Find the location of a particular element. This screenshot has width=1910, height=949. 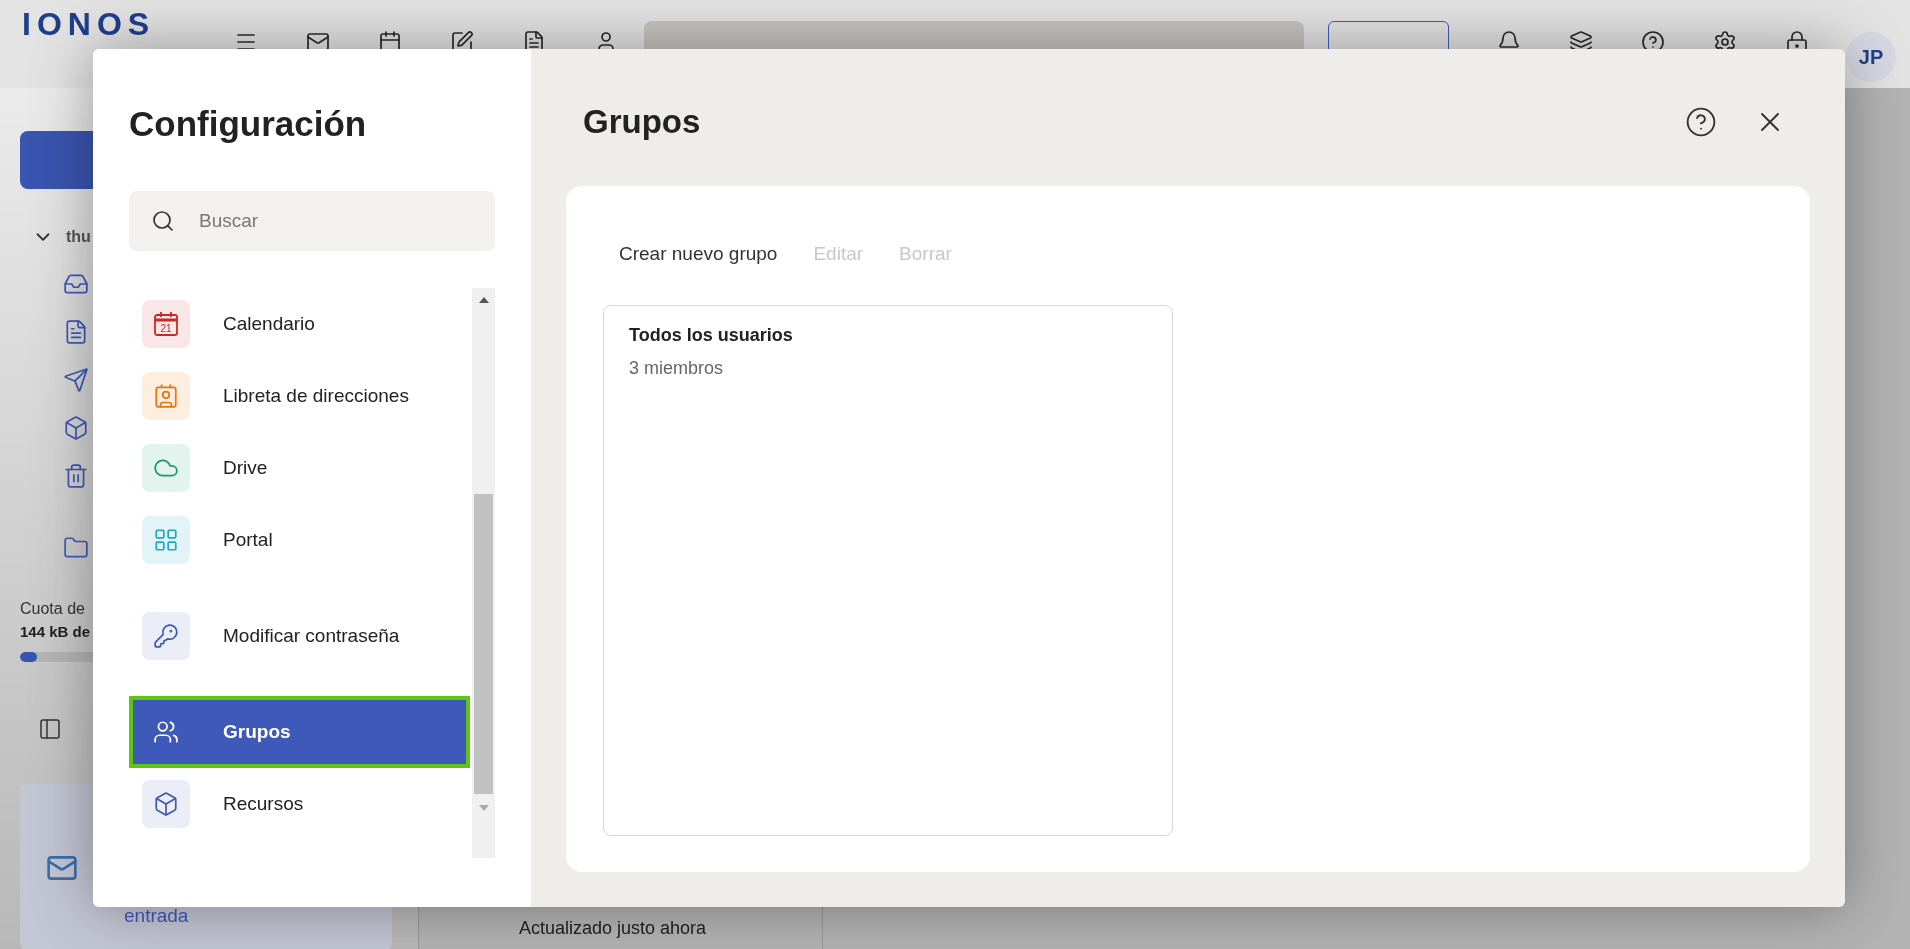

settings-nav-item: Drive is located at coordinates (299, 467).